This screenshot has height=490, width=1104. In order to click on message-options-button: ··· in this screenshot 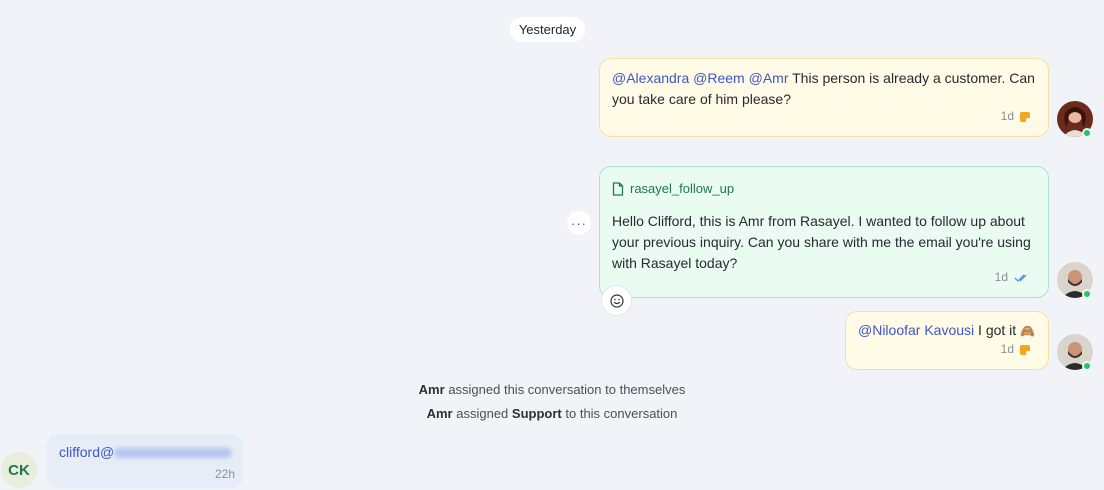, I will do `click(579, 223)`.